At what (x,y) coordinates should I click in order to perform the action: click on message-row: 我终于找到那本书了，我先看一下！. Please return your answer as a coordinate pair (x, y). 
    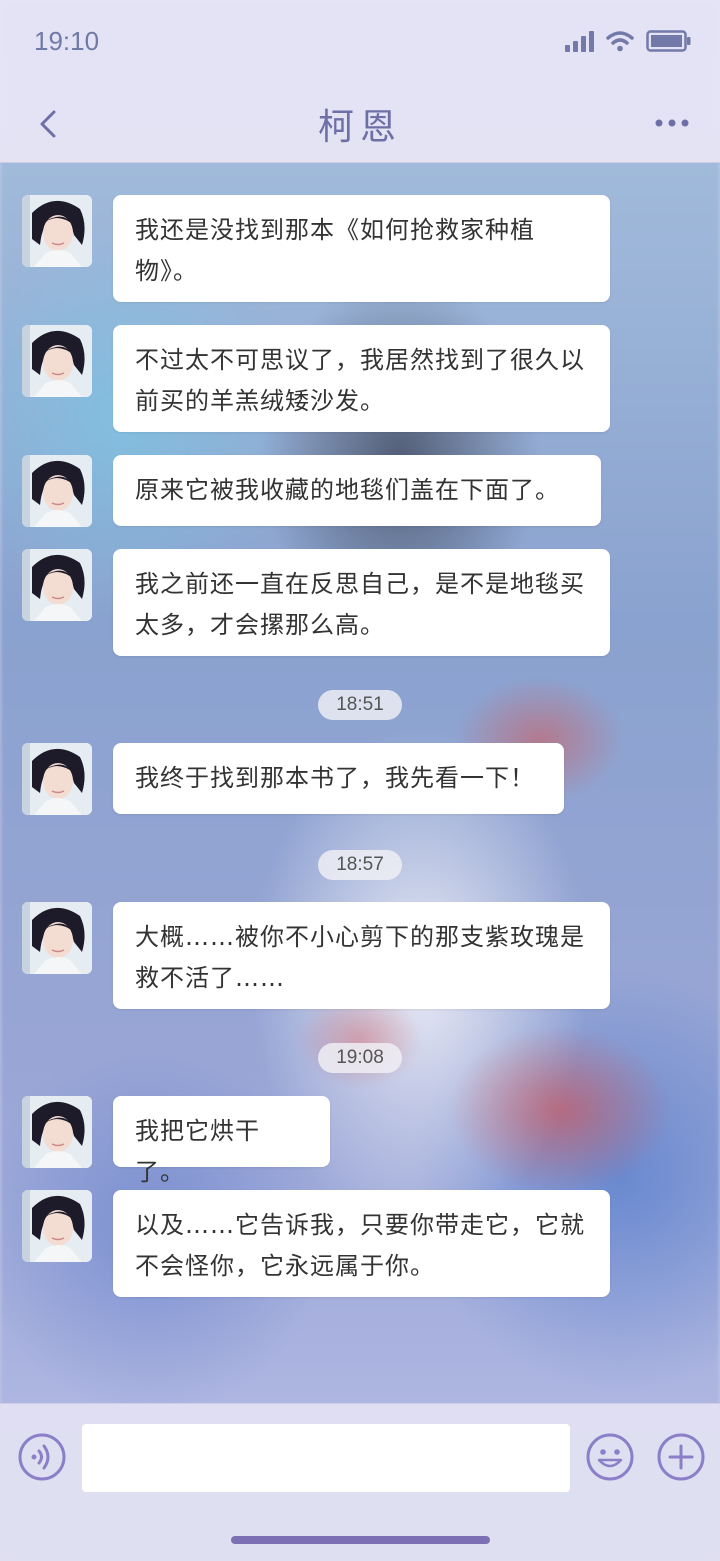
    Looking at the image, I should click on (360, 779).